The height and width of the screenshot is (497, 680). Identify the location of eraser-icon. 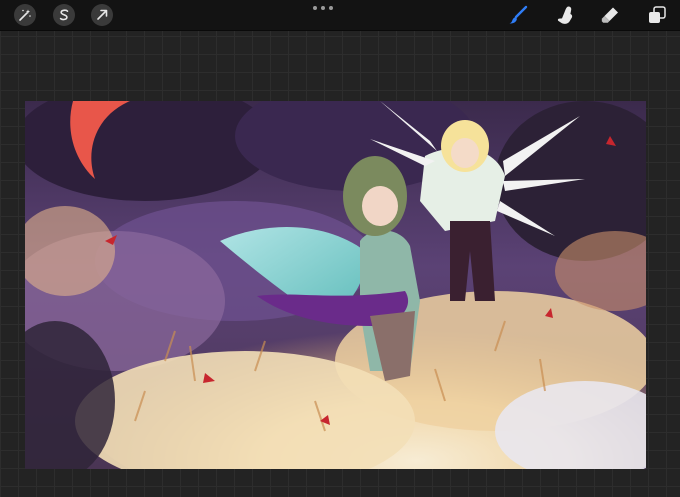
(609, 15).